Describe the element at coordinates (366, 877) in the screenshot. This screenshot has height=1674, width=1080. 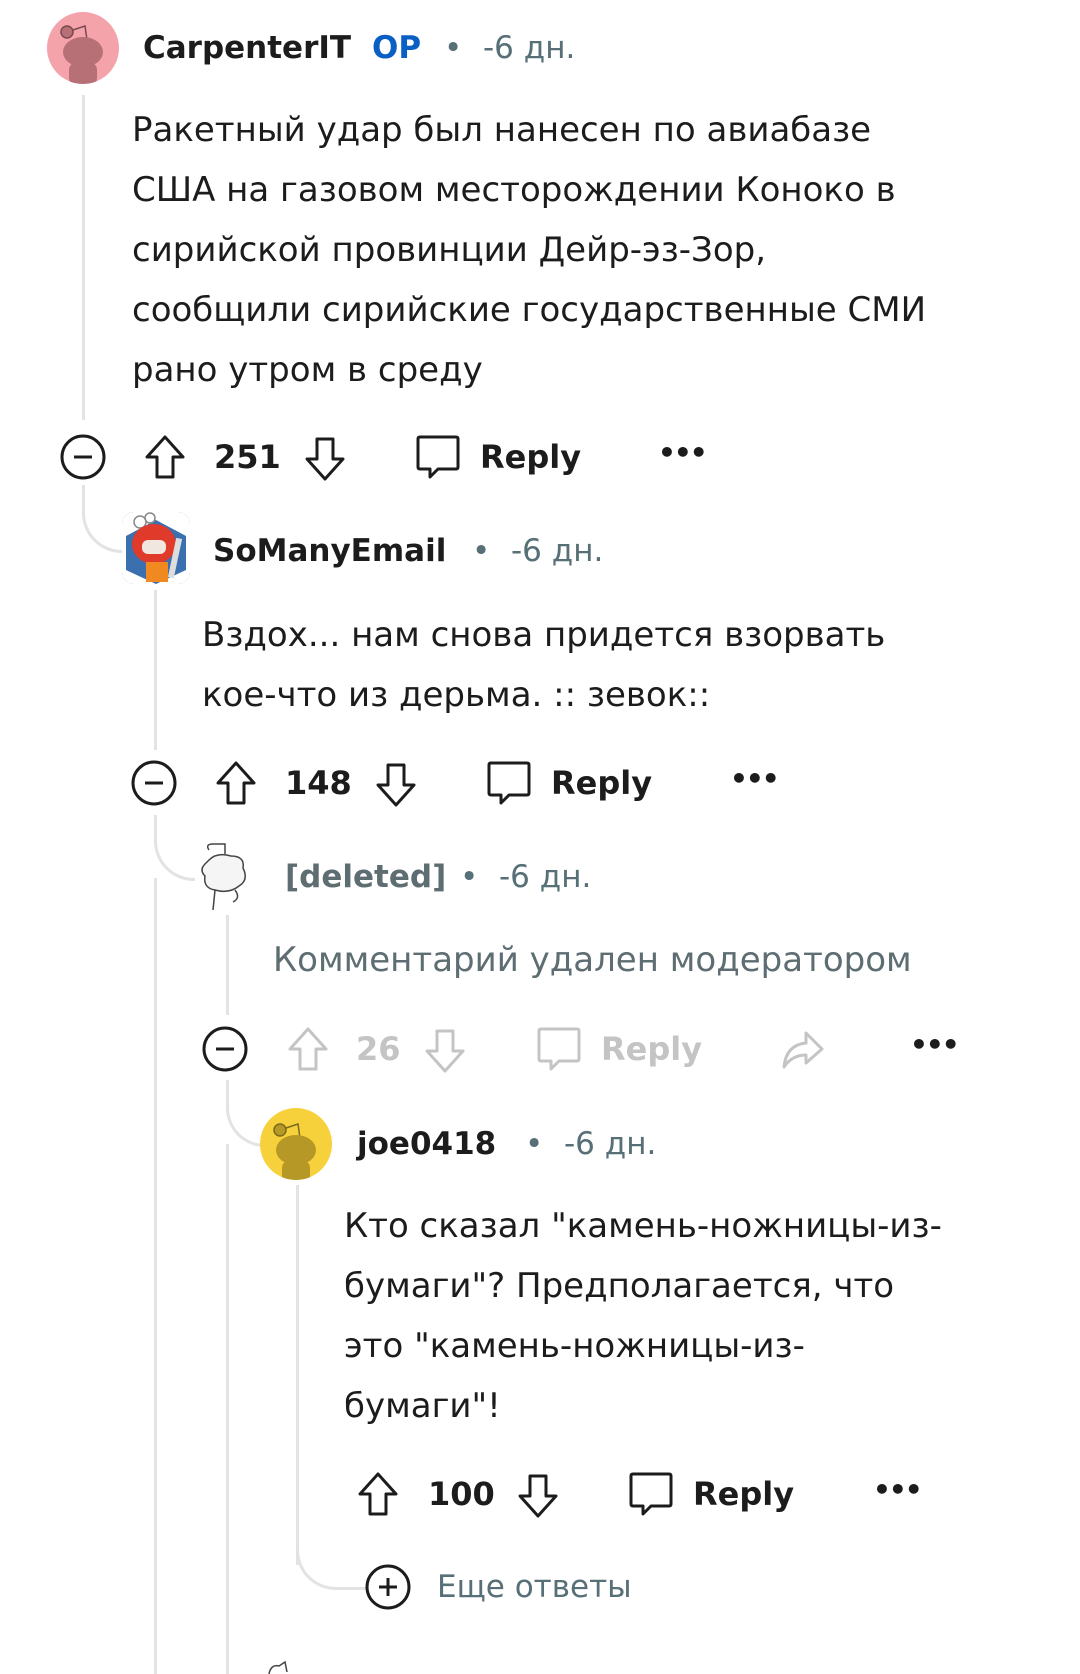
I see `author-name: [deleted]` at that location.